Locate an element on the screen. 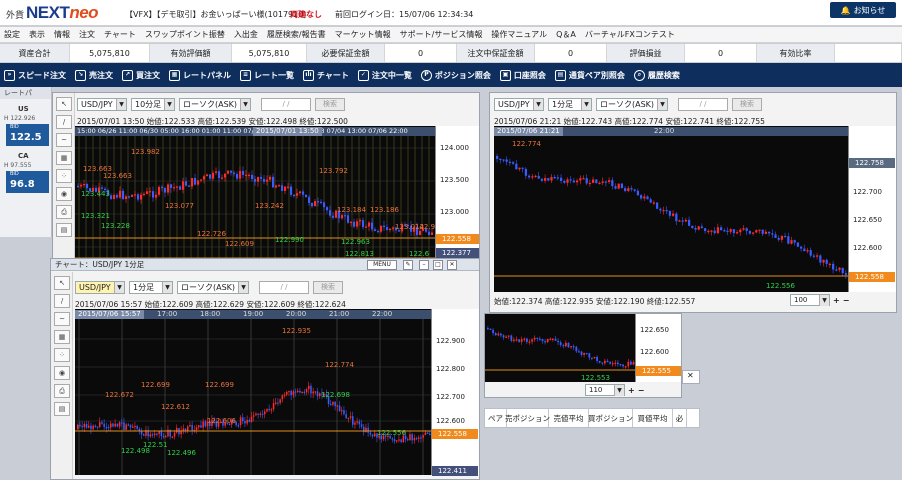 This screenshot has height=480, width=902. minimize-icon: – is located at coordinates (424, 265).